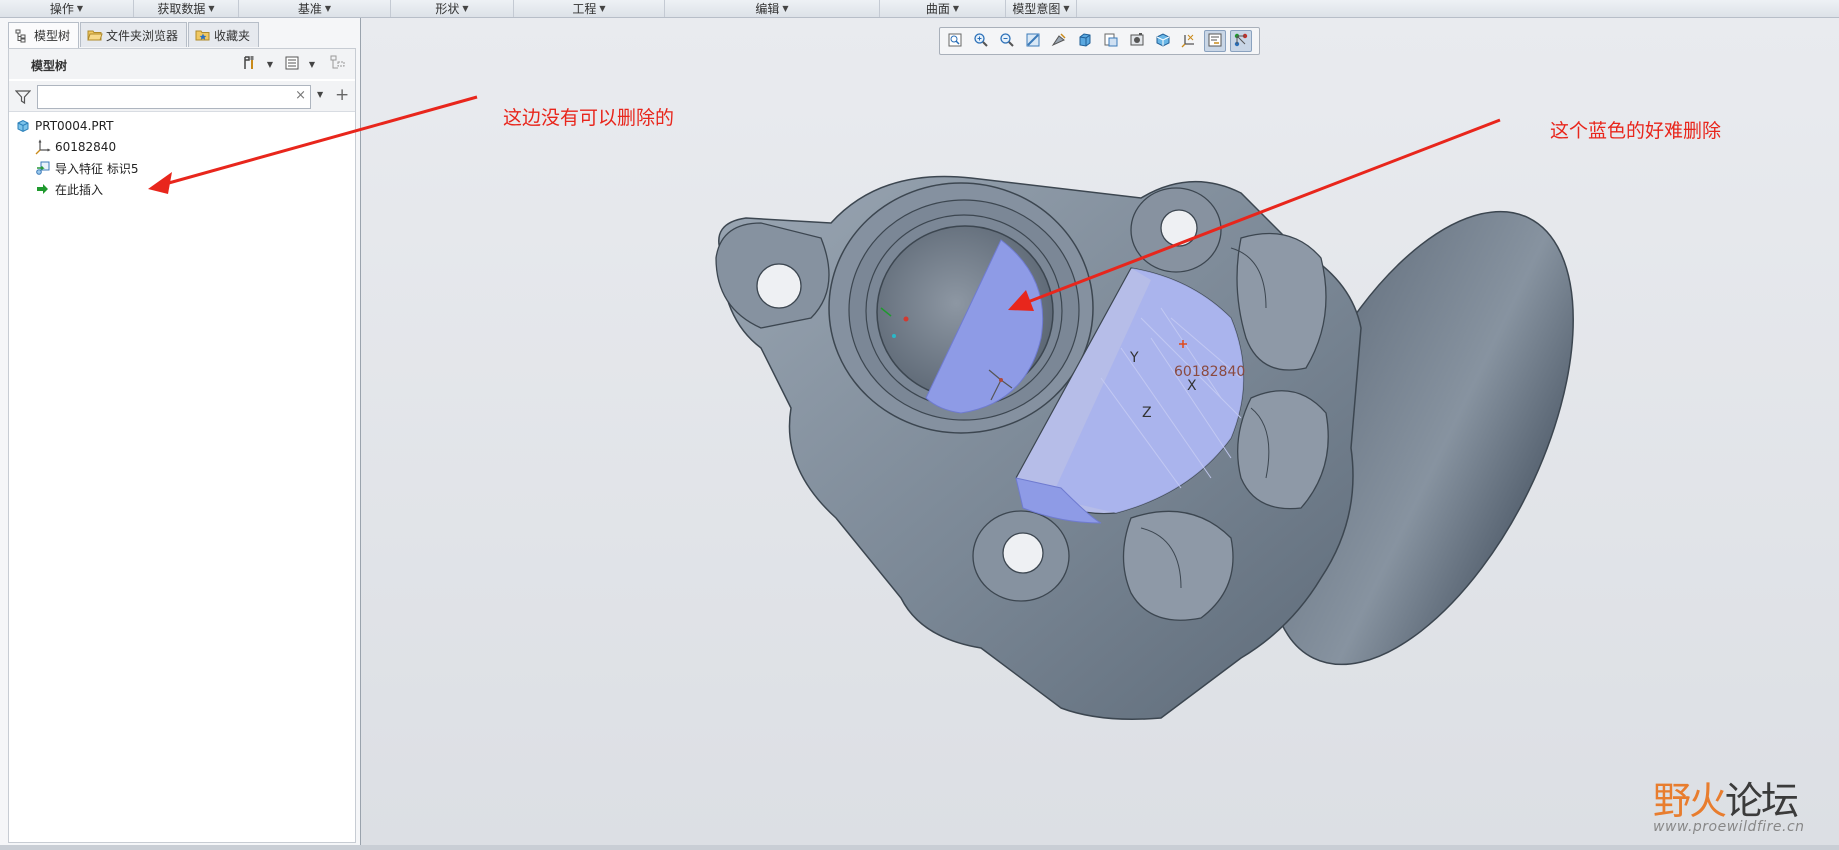 This screenshot has width=1839, height=850. I want to click on status-bar, so click(919, 847).